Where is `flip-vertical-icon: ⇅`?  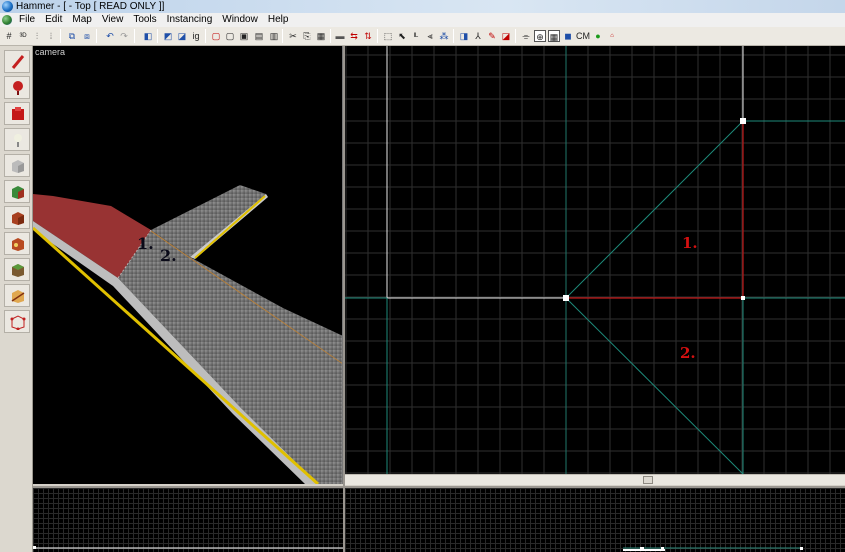 flip-vertical-icon: ⇅ is located at coordinates (368, 36).